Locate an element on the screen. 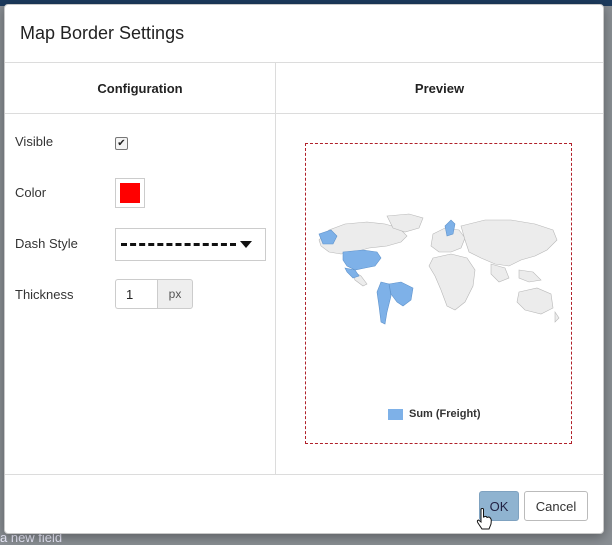 The height and width of the screenshot is (545, 612). asia-landmass is located at coordinates (509, 243).